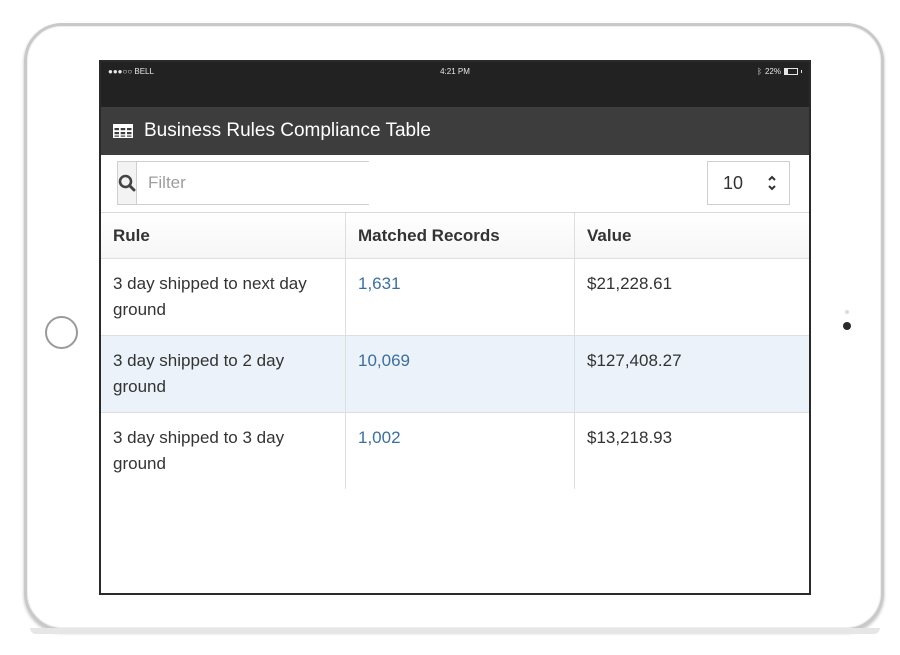  Describe the element at coordinates (460, 236) in the screenshot. I see `column-header-matched-records: Matched Records` at that location.